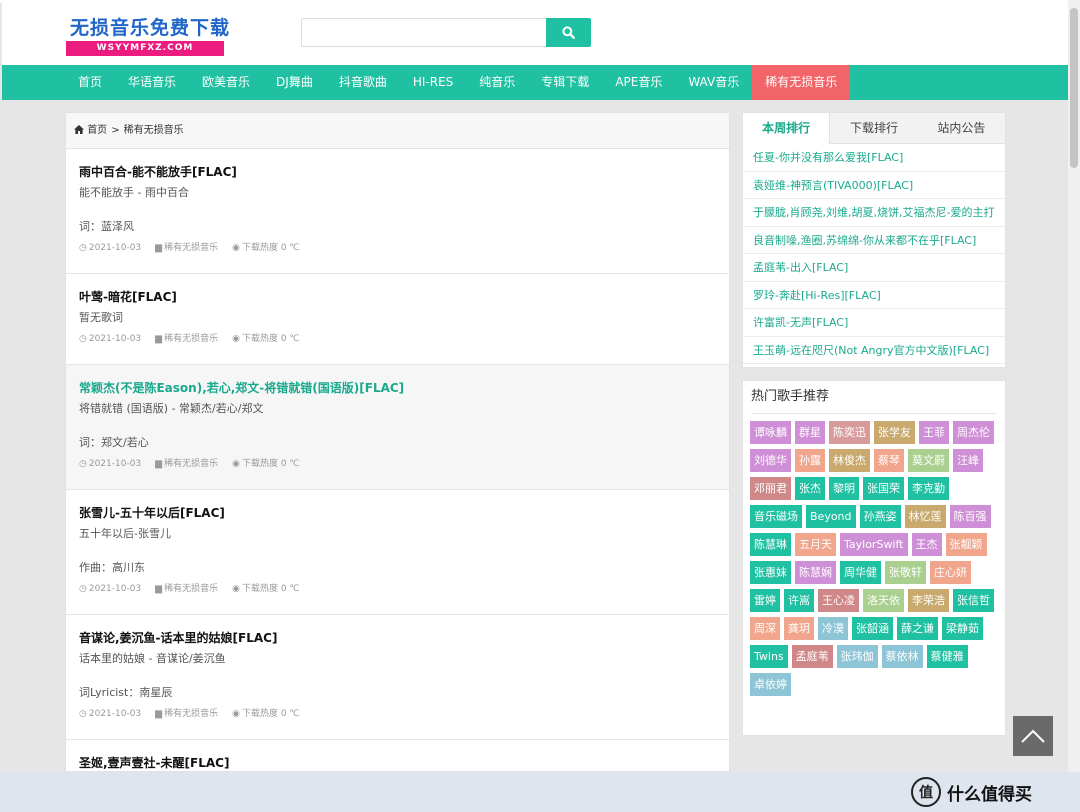  Describe the element at coordinates (97, 130) in the screenshot. I see `breadcrumb-home: 首页` at that location.